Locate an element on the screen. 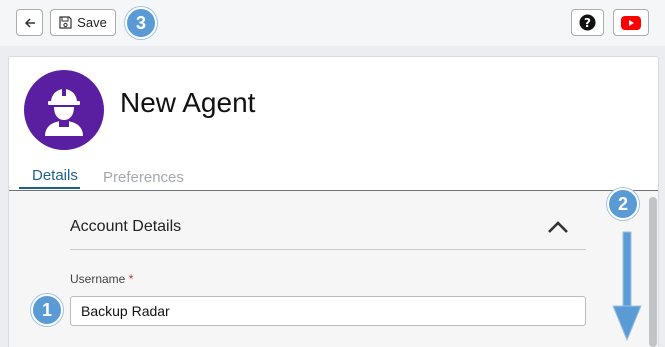  username-label-text: Username is located at coordinates (98, 279).